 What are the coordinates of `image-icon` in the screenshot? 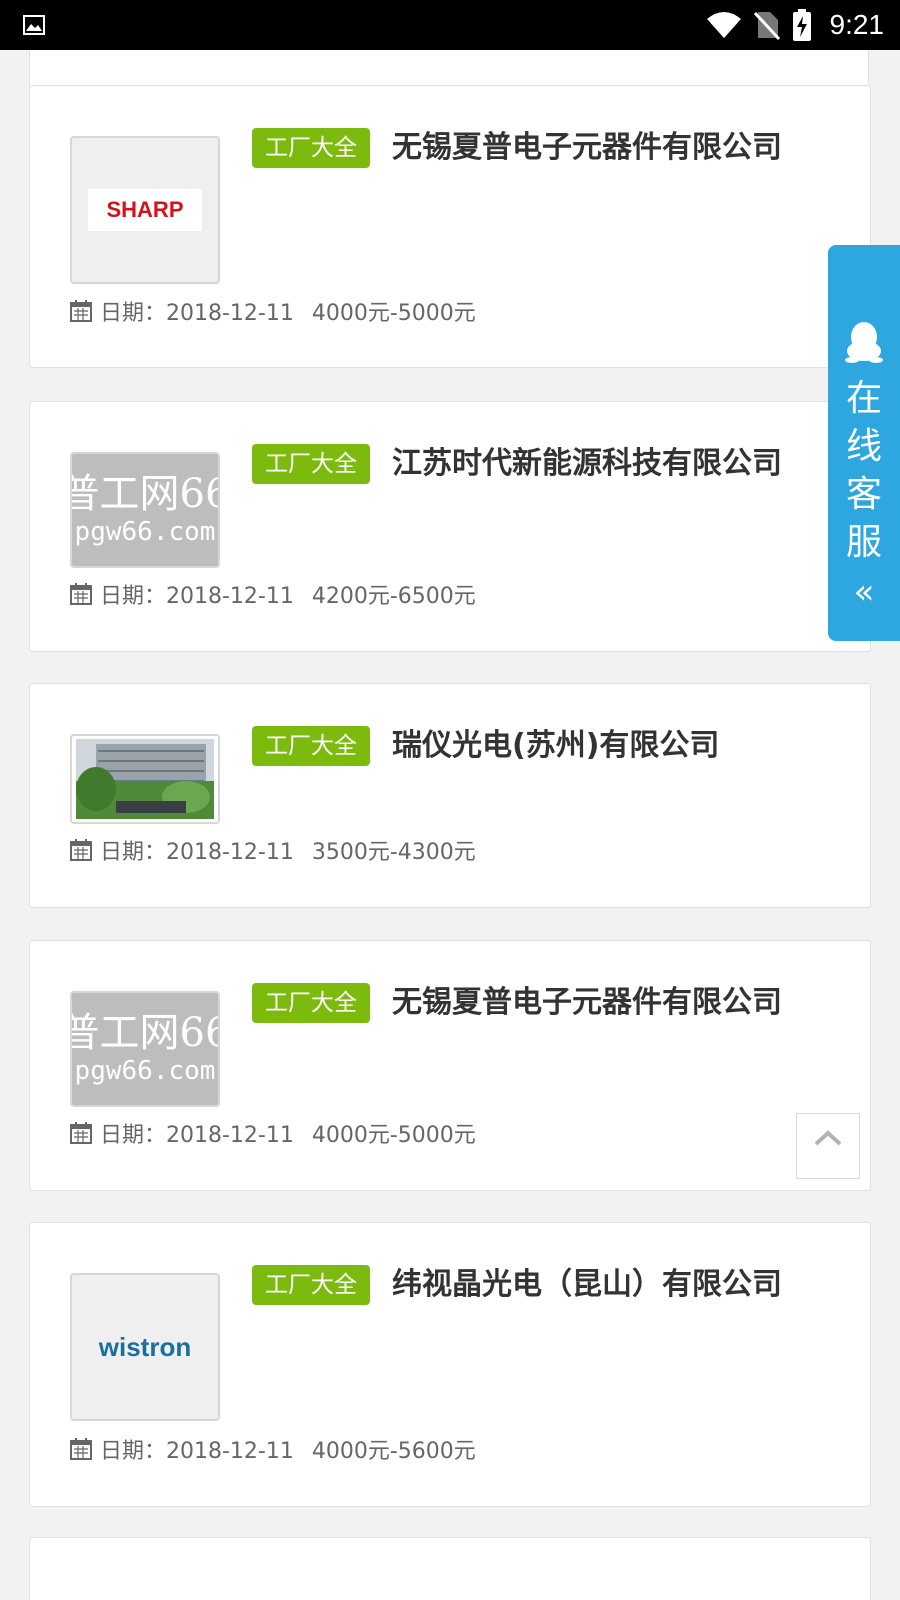 It's located at (34, 25).